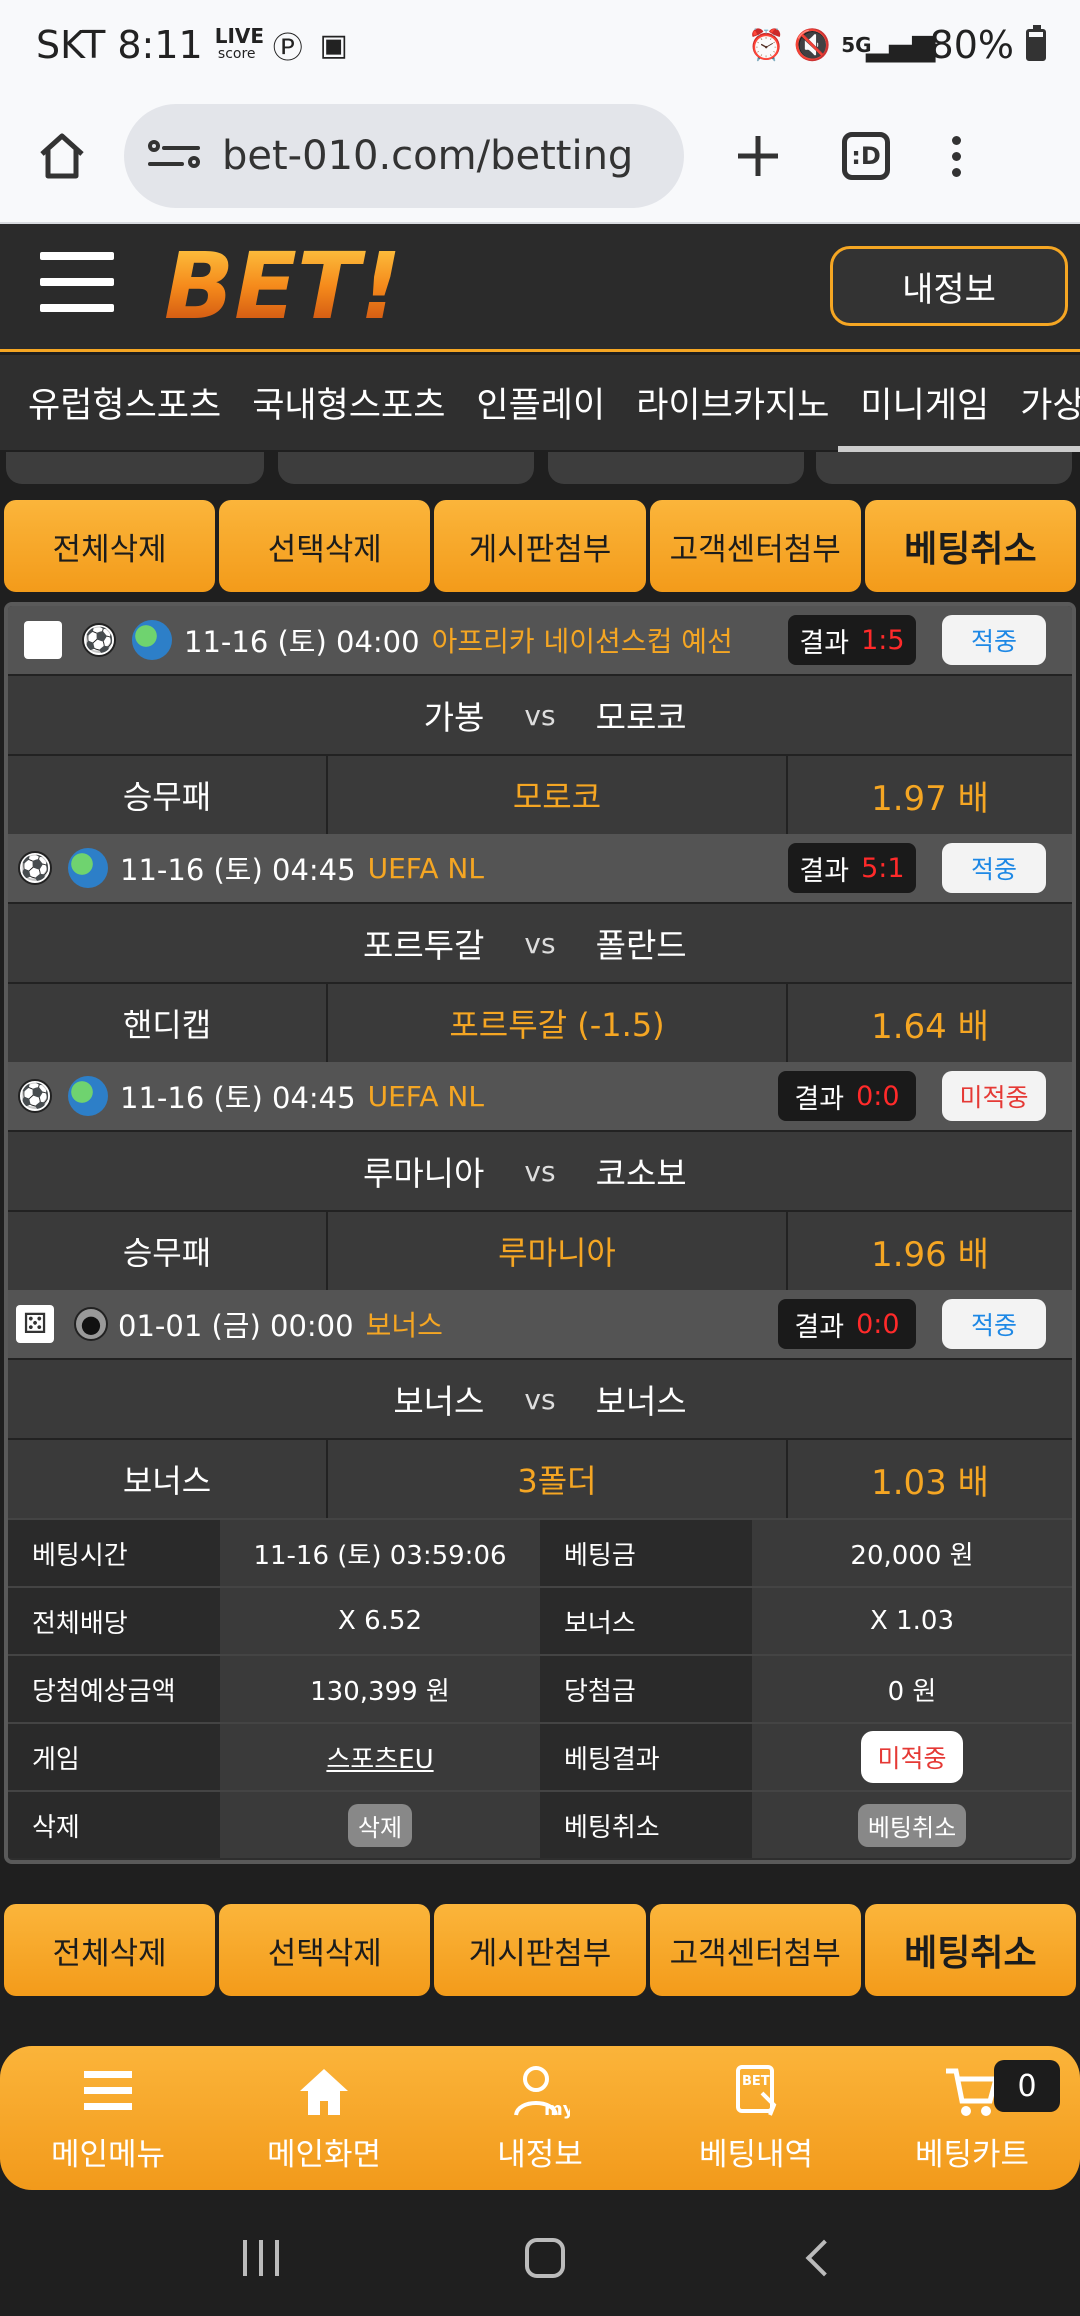  What do you see at coordinates (540, 1324) in the screenshot?
I see `game-header: ⚄ ● 01-01 (금) 00:00 보너스 결과 0:0 적중` at bounding box center [540, 1324].